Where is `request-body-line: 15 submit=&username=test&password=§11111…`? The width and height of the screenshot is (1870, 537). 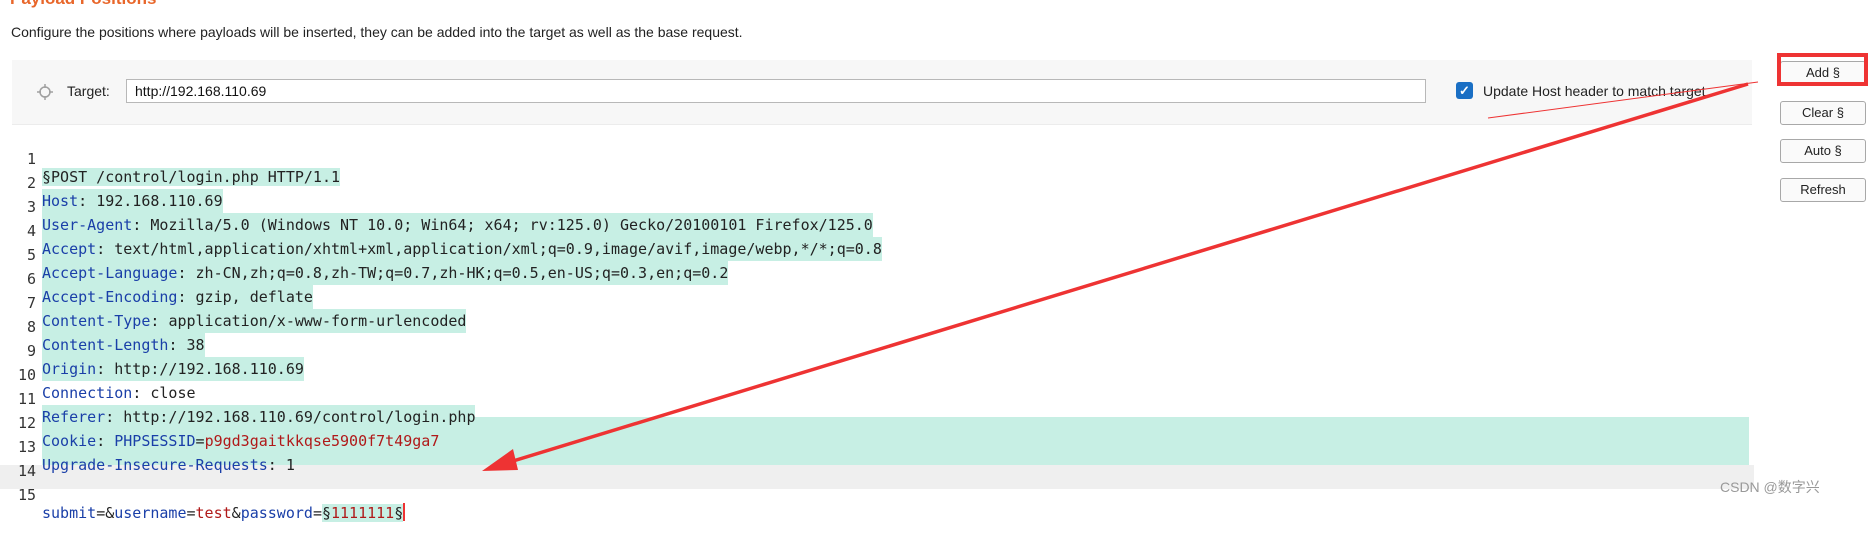
request-body-line: 15 submit=&username=test&password=§11111… is located at coordinates (880, 493).